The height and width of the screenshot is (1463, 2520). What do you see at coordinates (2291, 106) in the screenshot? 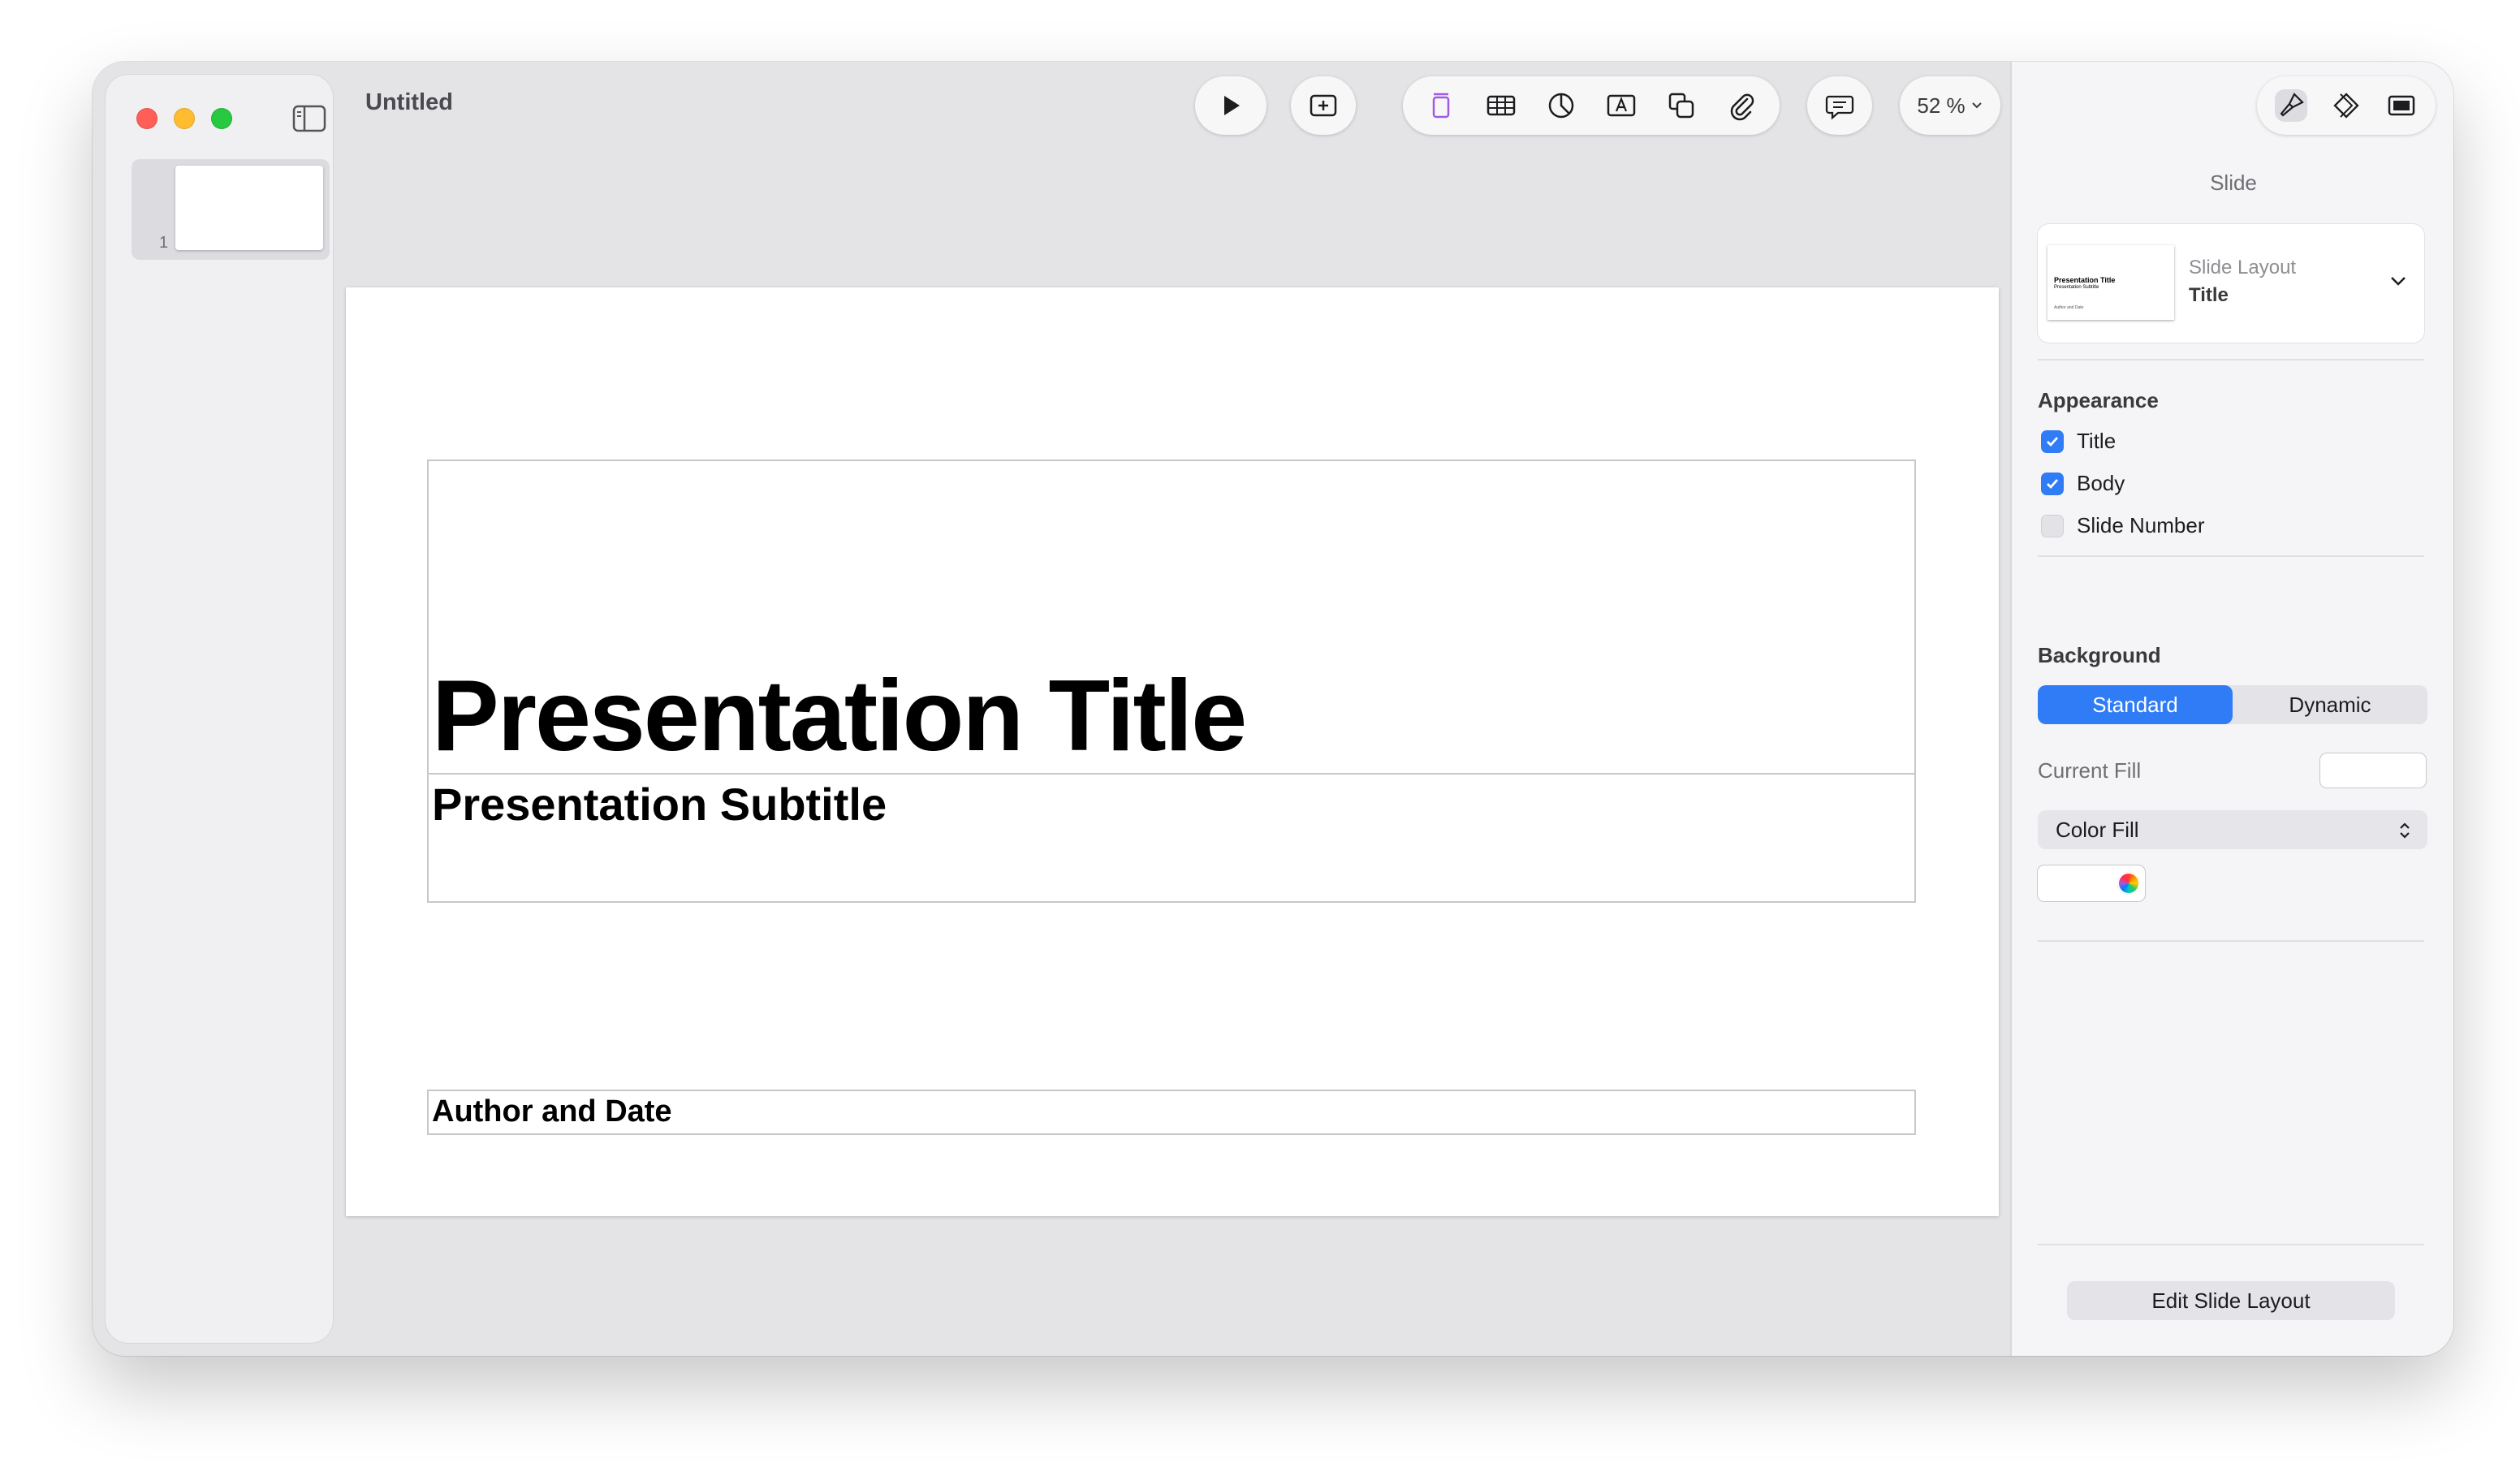
I see `format-brush-icon` at bounding box center [2291, 106].